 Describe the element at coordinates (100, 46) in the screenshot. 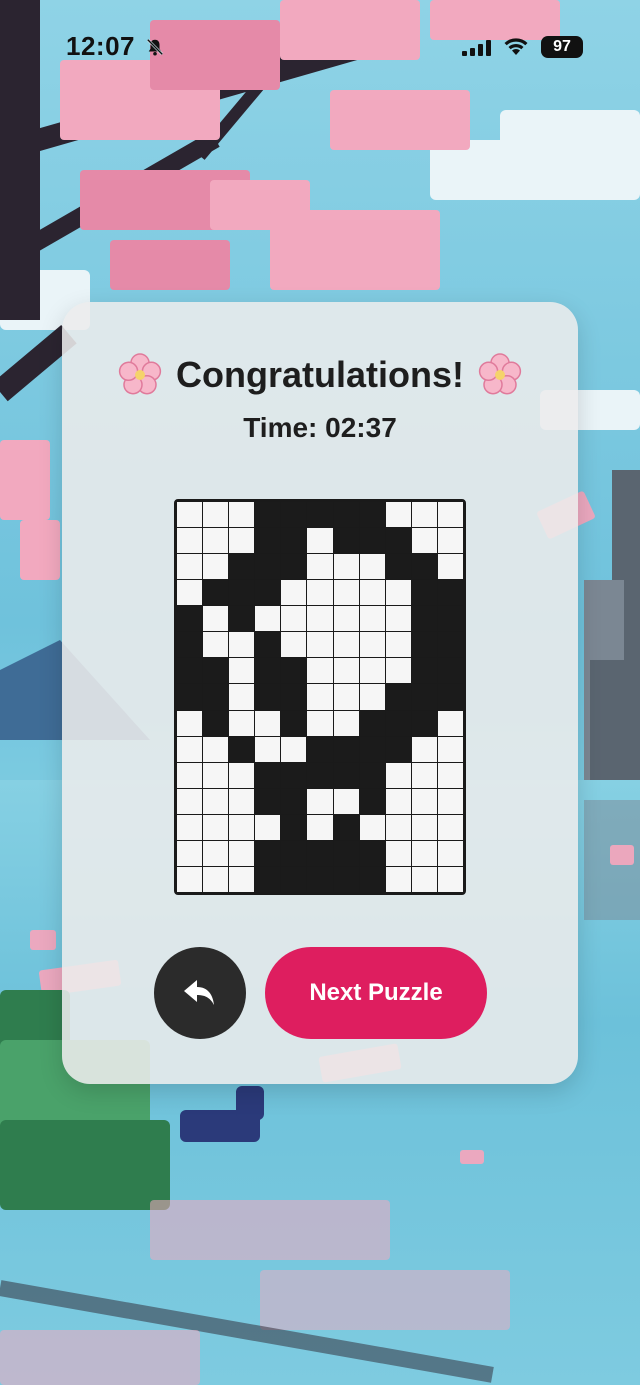

I see `status-time: 12:07` at that location.